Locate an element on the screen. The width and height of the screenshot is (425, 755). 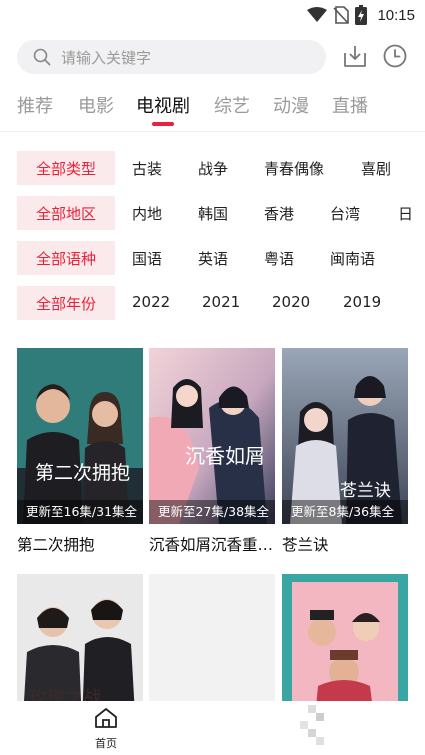
tab-anime: 动漫 is located at coordinates (291, 105).